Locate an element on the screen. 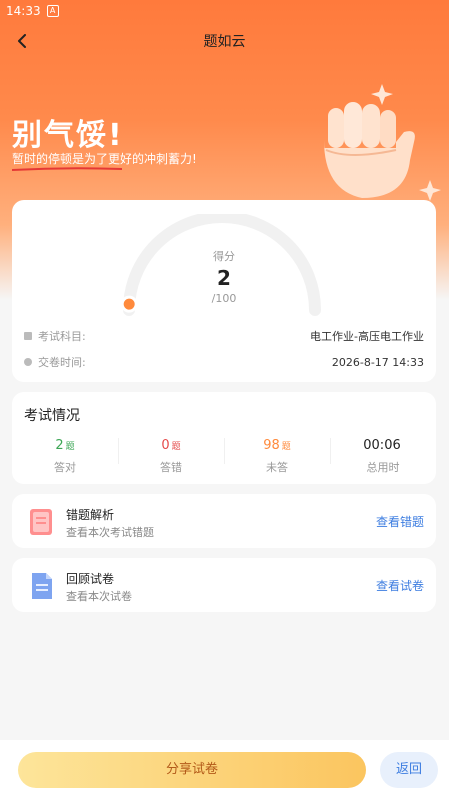 The image size is (449, 800). status-time: 14:33 is located at coordinates (23, 11).